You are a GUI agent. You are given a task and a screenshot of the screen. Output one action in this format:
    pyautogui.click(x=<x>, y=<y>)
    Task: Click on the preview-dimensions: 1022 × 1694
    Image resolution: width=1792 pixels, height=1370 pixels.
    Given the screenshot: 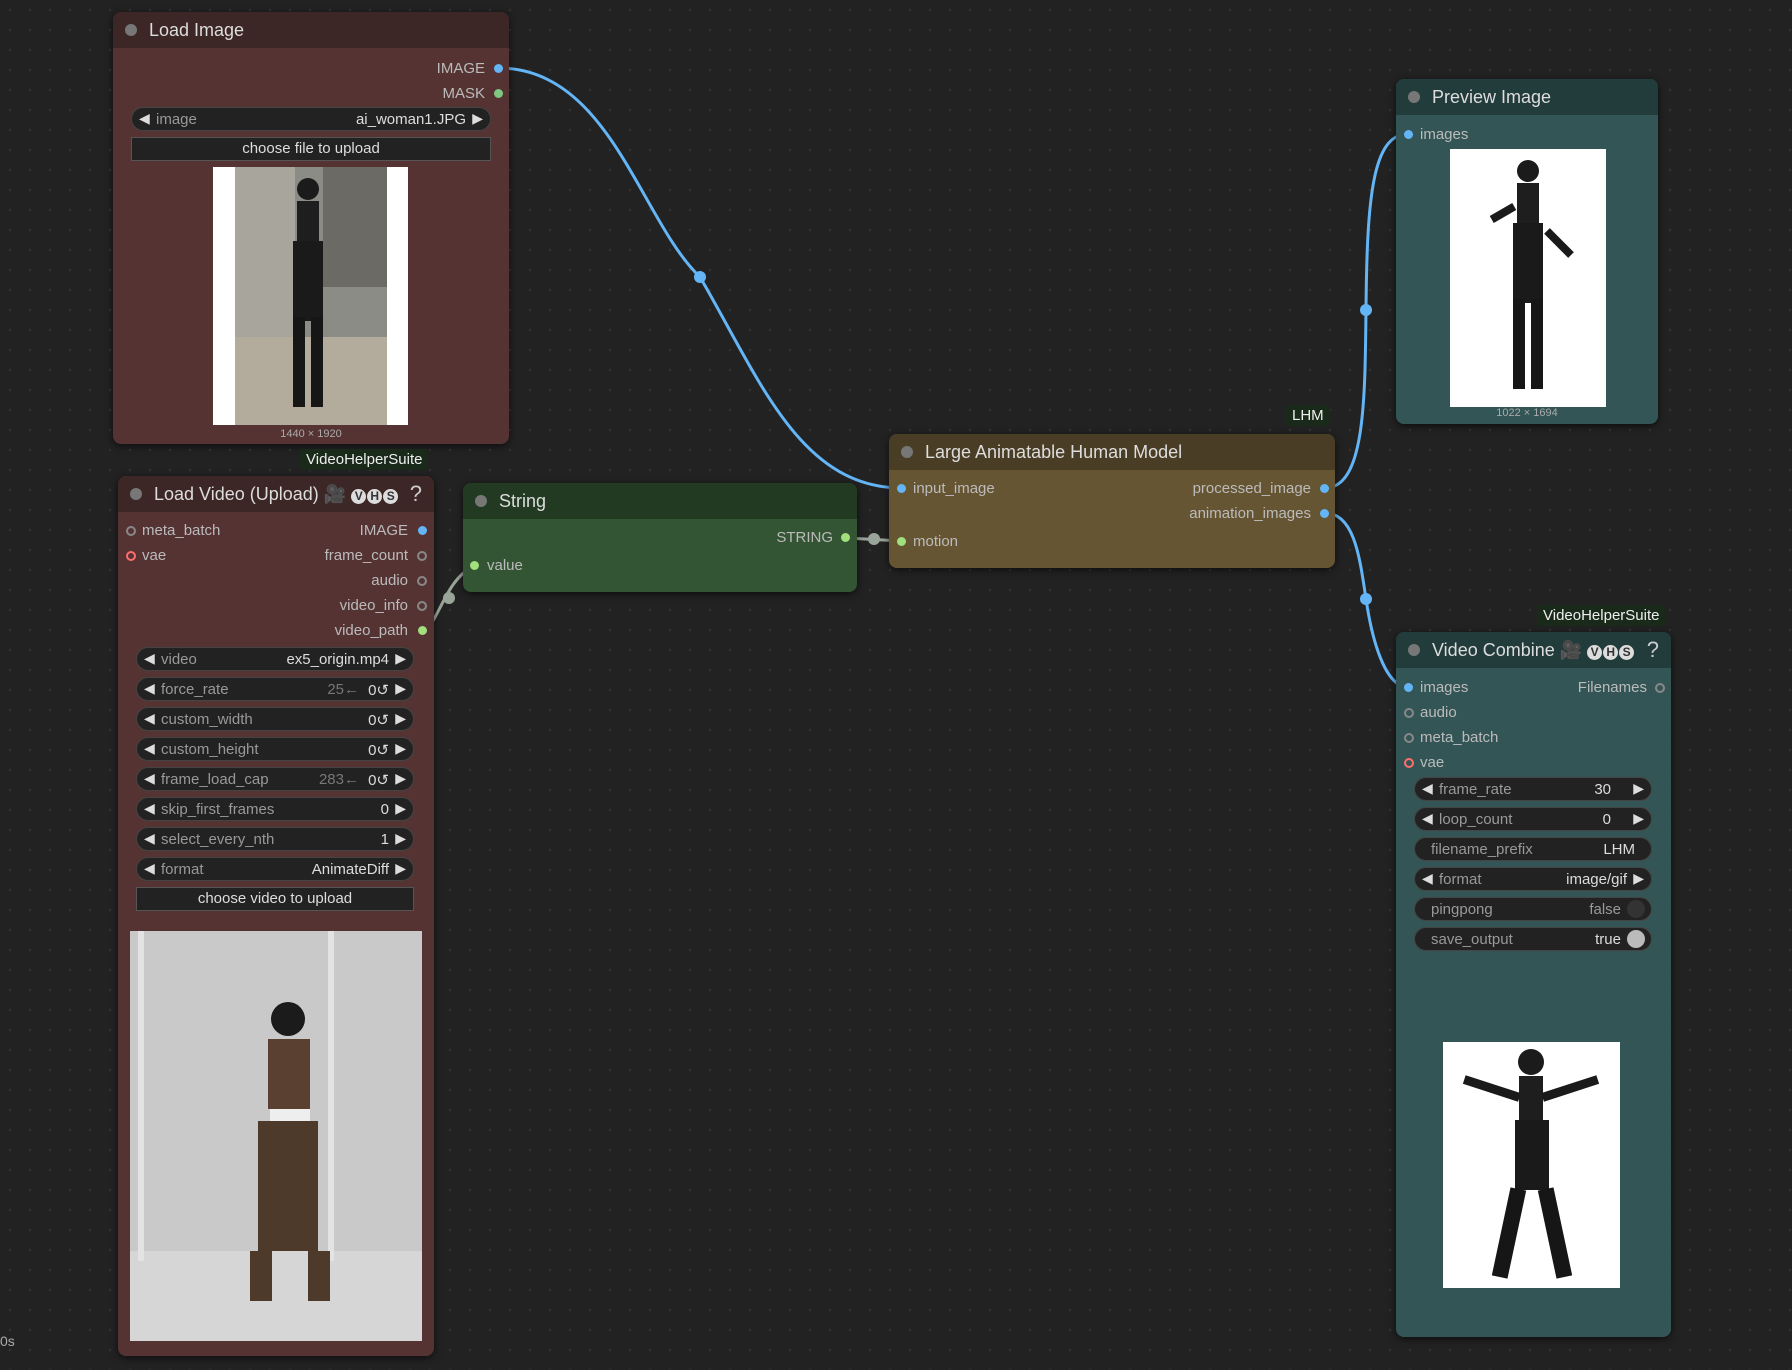 What is the action you would take?
    pyautogui.click(x=1527, y=413)
    